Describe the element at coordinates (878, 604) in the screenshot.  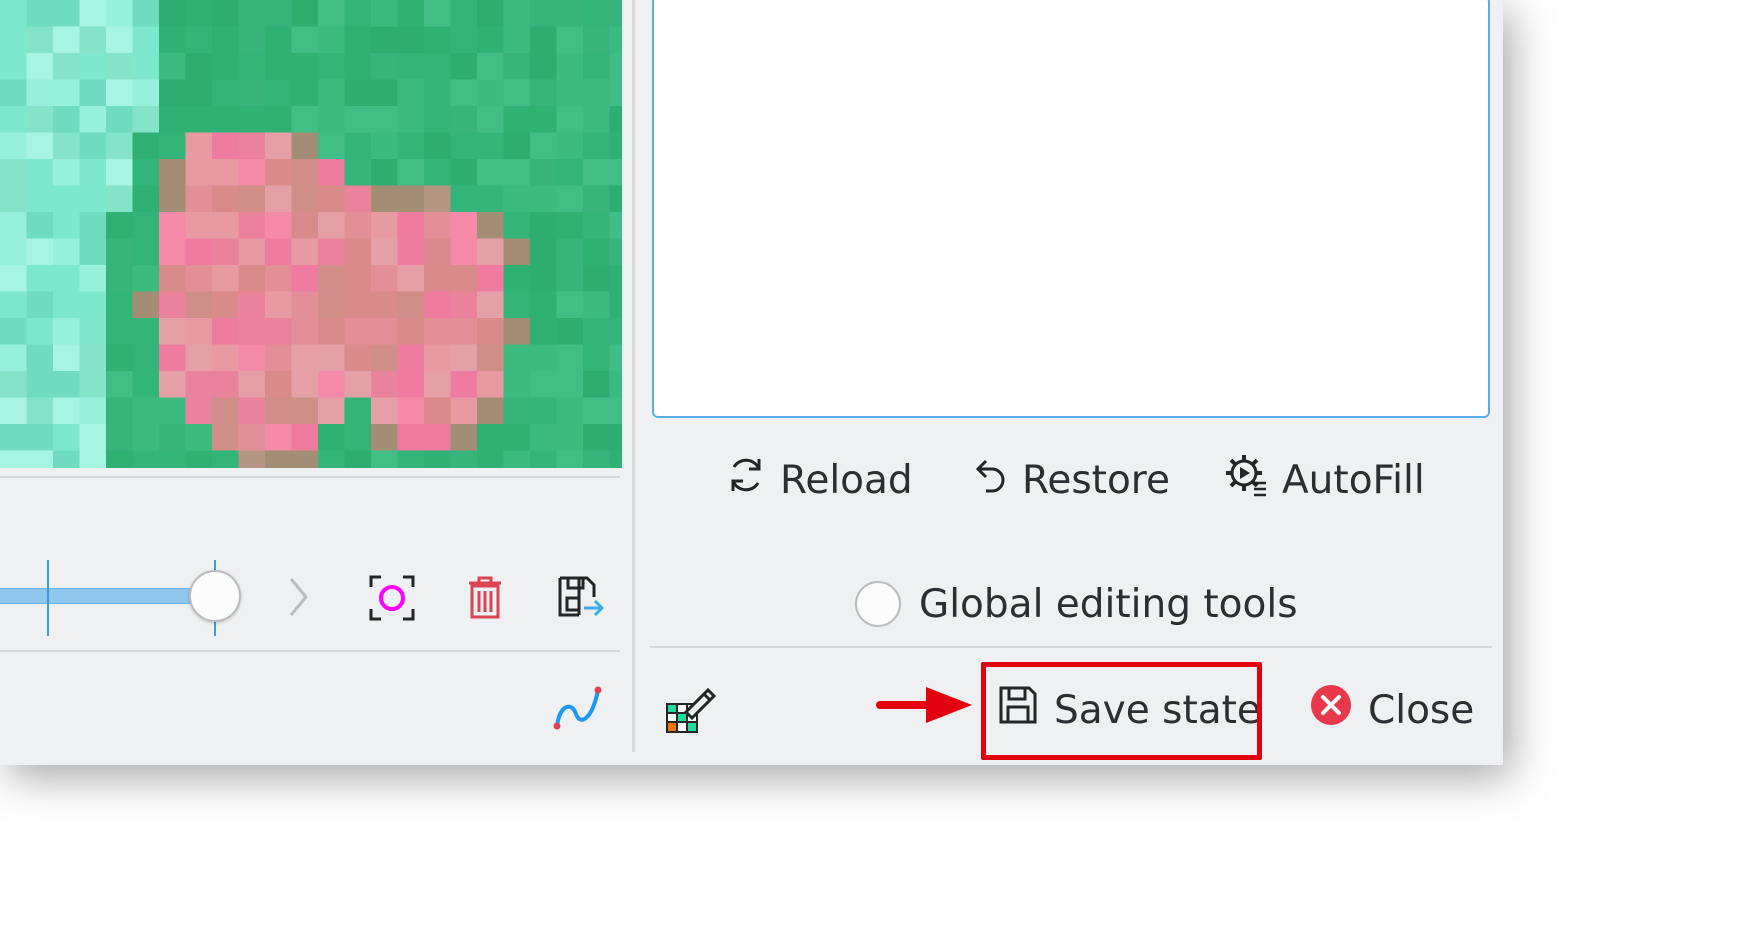
I see `global-editing-tools-radio` at that location.